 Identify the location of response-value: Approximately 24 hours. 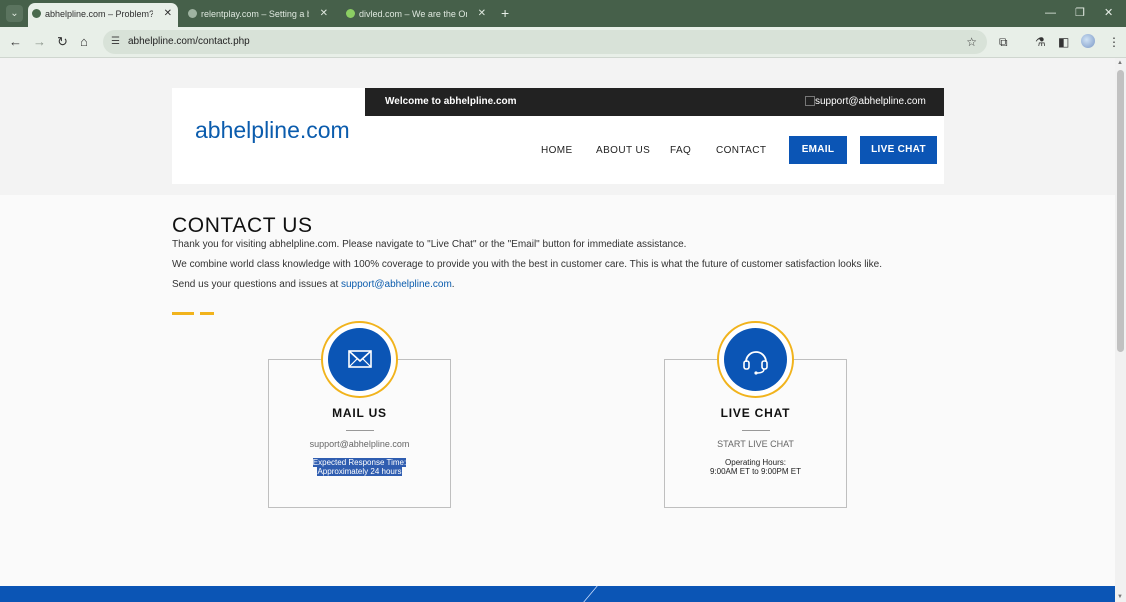
(359, 471).